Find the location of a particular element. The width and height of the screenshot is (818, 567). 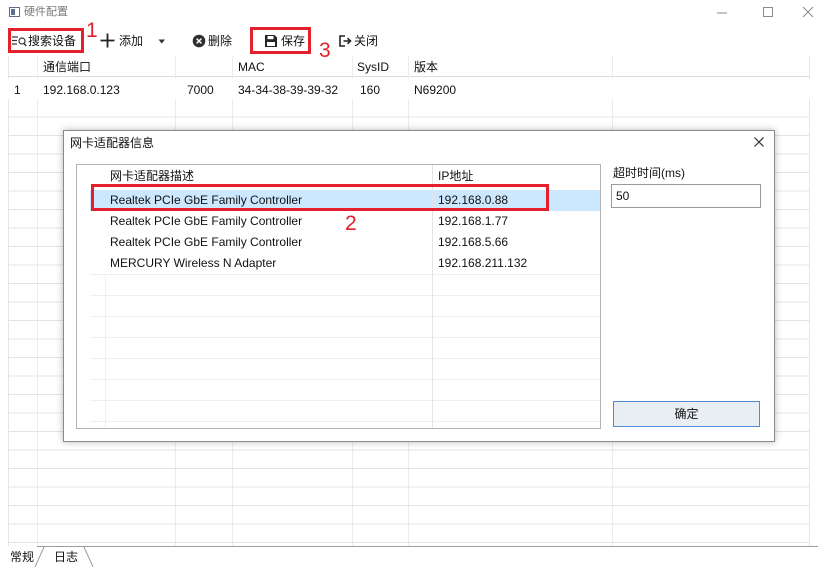

annotation-number-2: 2 is located at coordinates (351, 223).